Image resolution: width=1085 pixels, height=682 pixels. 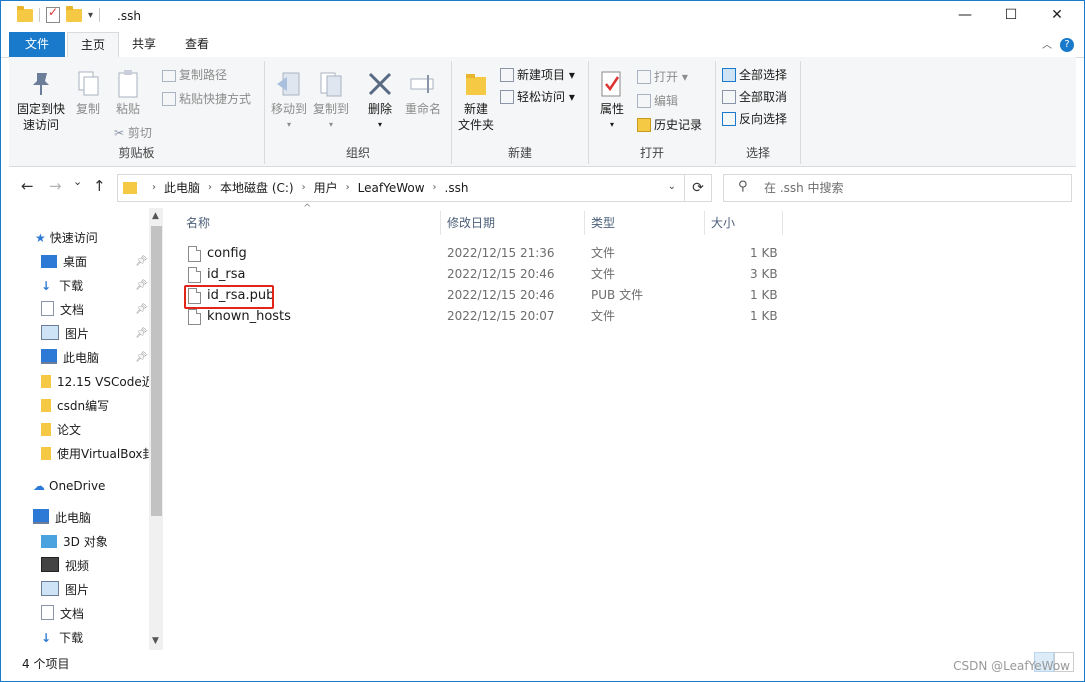 What do you see at coordinates (603, 223) in the screenshot?
I see `column-header-type: 类型` at bounding box center [603, 223].